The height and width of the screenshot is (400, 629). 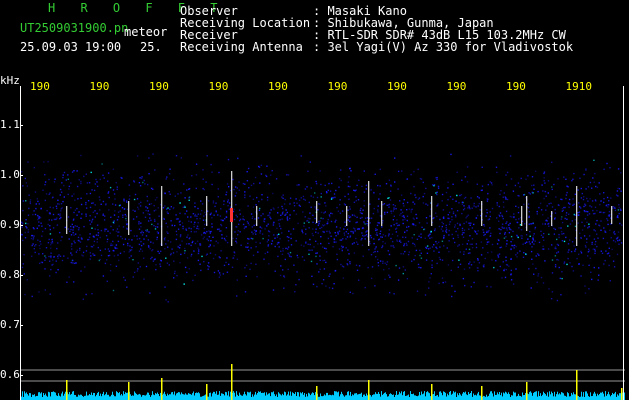 What do you see at coordinates (10, 80) in the screenshot?
I see `y-axis-unit: kHz` at bounding box center [10, 80].